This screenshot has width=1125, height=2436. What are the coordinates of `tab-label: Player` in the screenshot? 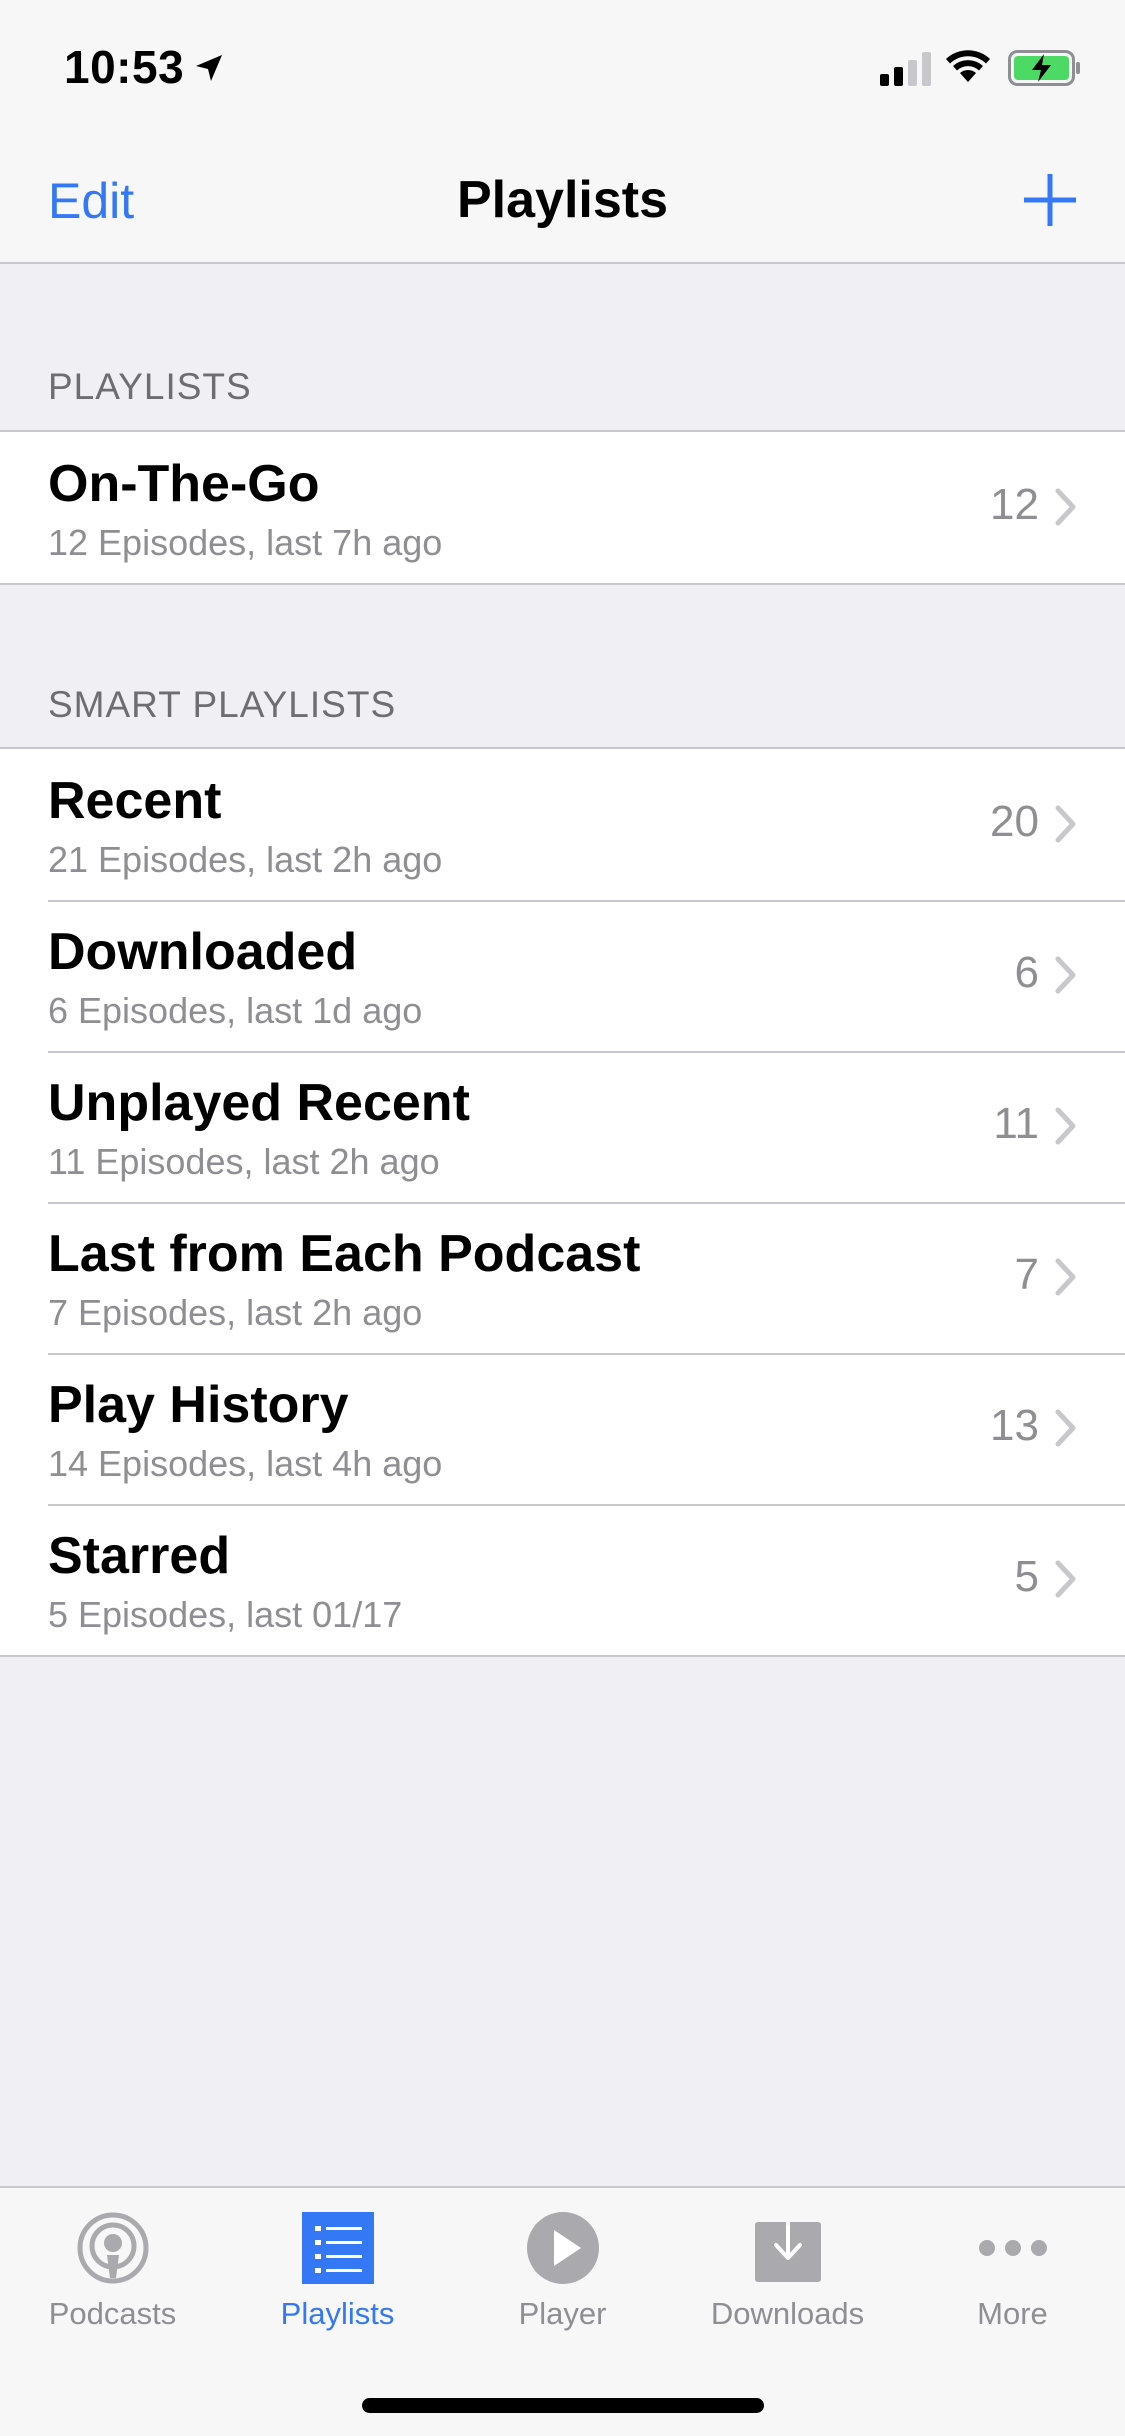 It's located at (562, 2313).